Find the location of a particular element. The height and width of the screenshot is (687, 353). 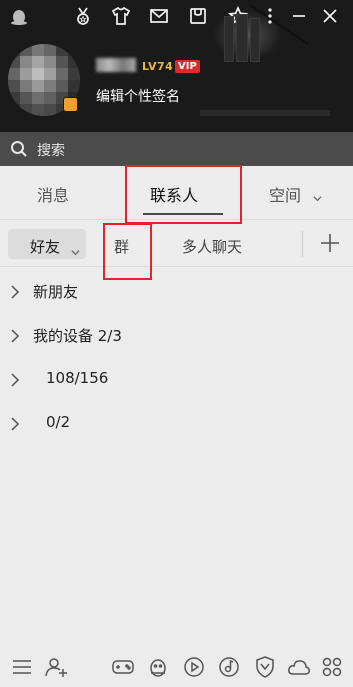

group-label: 我的设备 2/3 is located at coordinates (77, 336).